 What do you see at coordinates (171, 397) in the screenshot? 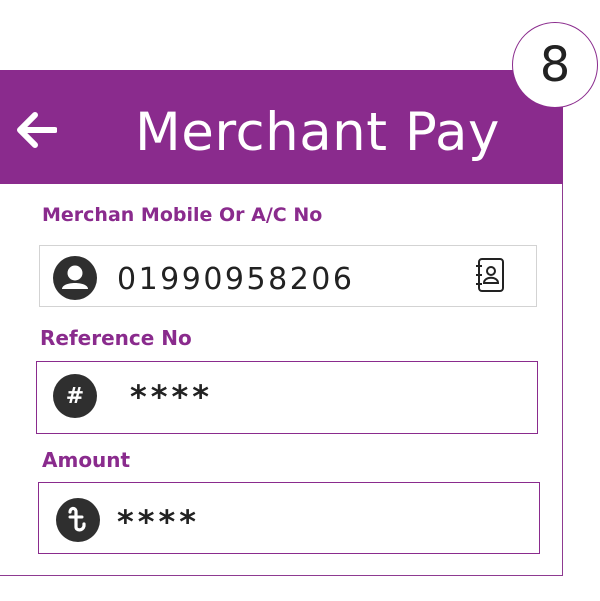
I see `reference-value: ****` at bounding box center [171, 397].